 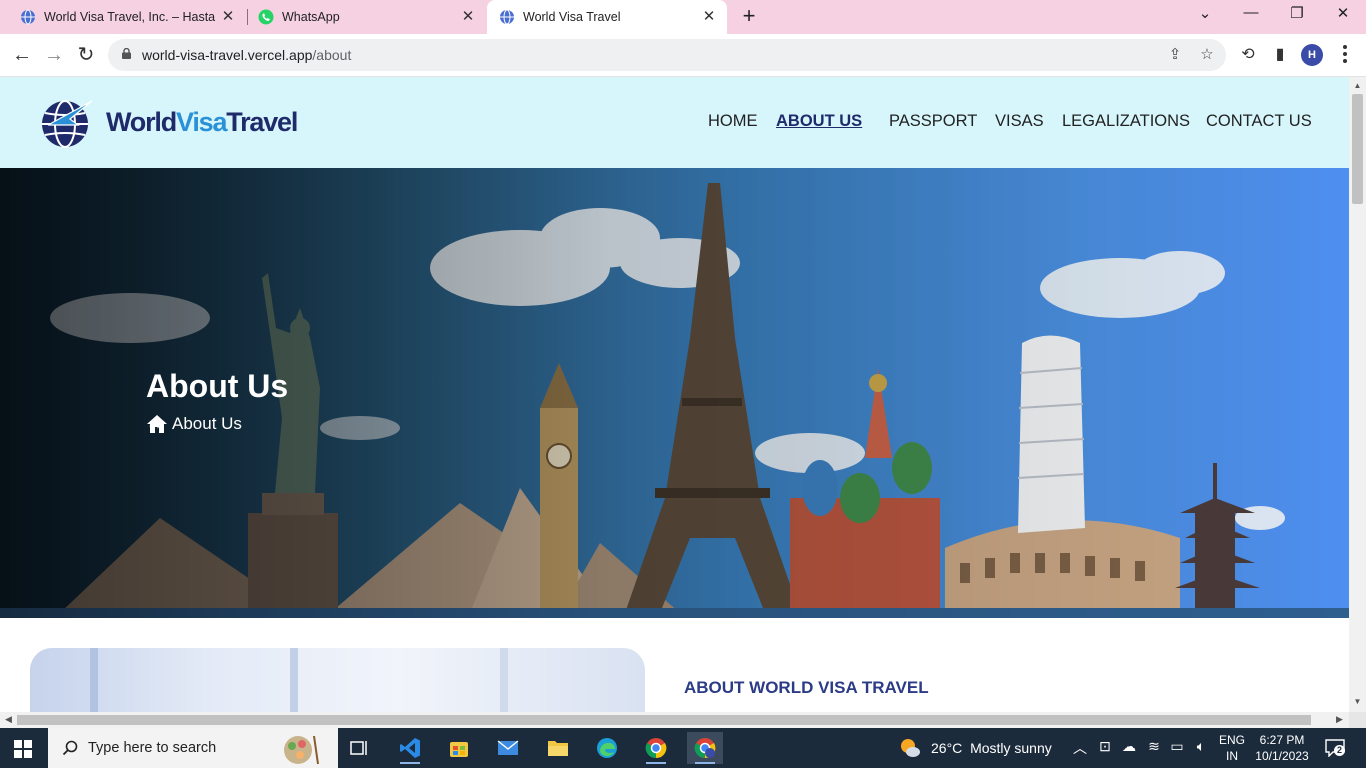 What do you see at coordinates (558, 748) in the screenshot?
I see `file-explorer-icon` at bounding box center [558, 748].